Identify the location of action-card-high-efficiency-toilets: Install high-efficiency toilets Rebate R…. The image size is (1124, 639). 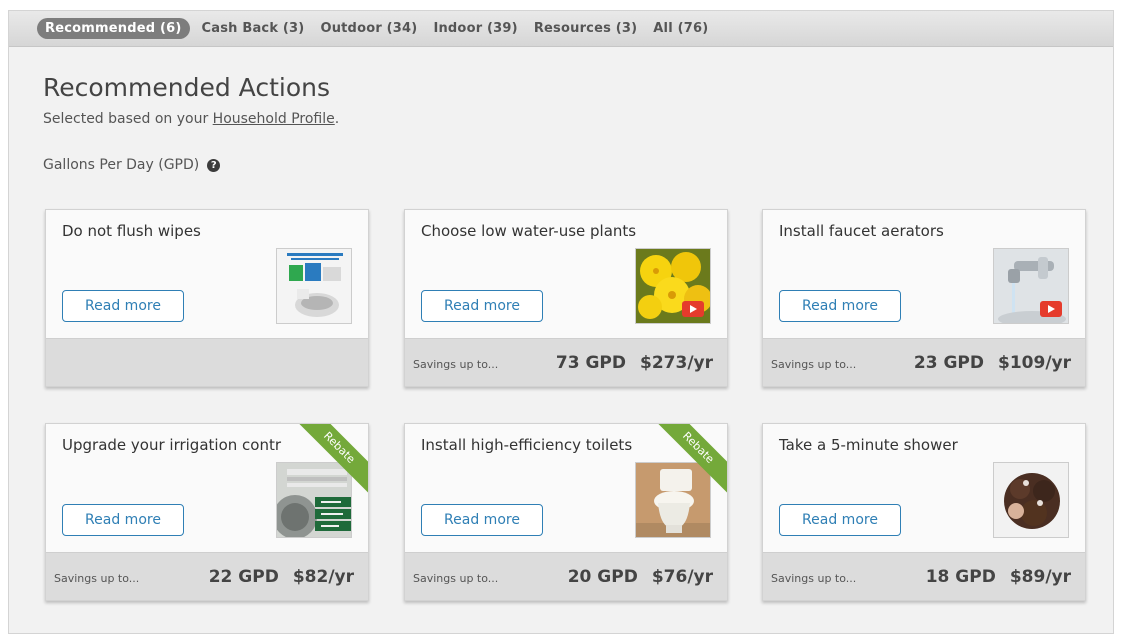
(566, 512).